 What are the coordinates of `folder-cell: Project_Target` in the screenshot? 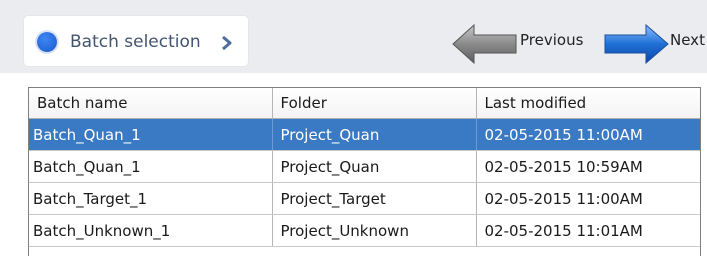 It's located at (374, 198).